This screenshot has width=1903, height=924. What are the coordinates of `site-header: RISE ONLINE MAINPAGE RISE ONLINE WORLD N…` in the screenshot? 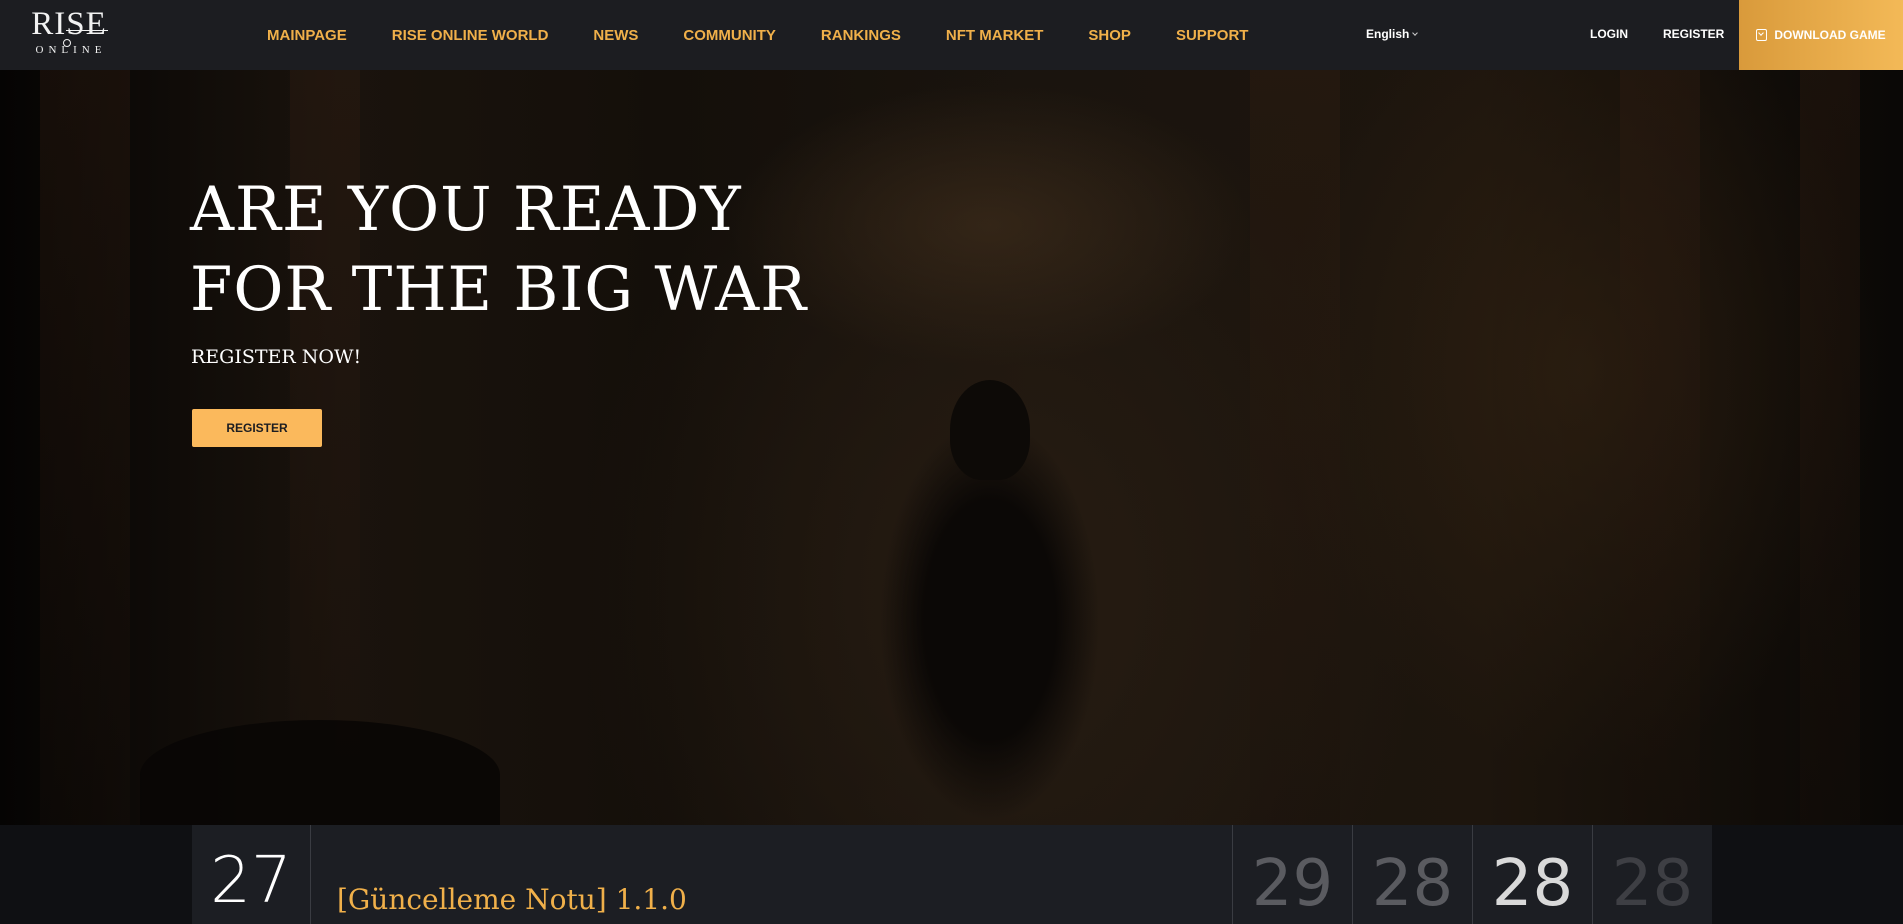 It's located at (951, 35).